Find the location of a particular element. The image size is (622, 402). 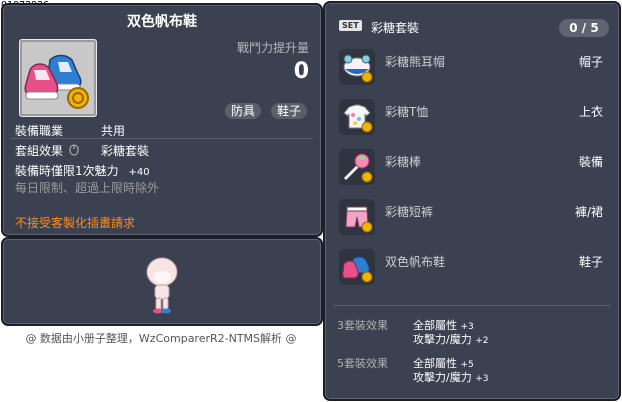

set-item-slot: 褲/裙 is located at coordinates (588, 212).